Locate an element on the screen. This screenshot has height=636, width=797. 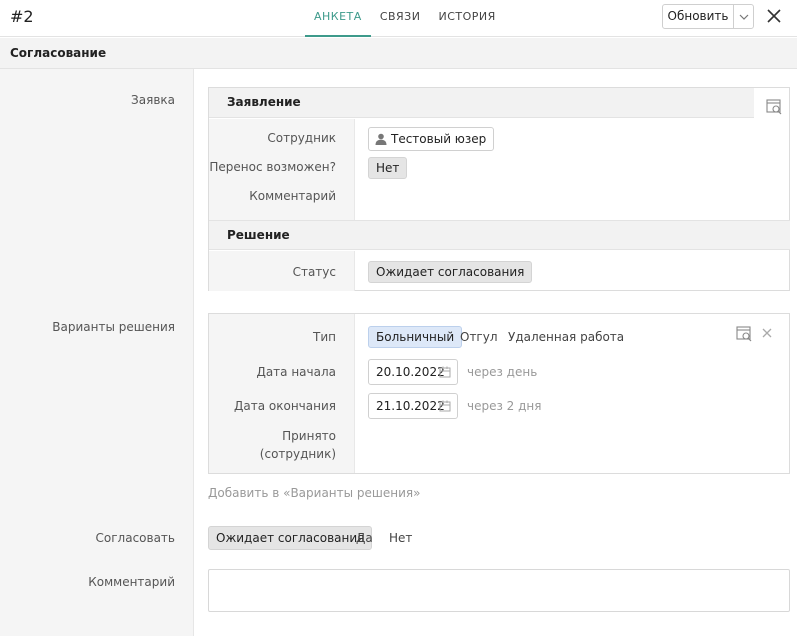
approve-option-yes: Да is located at coordinates (364, 538).